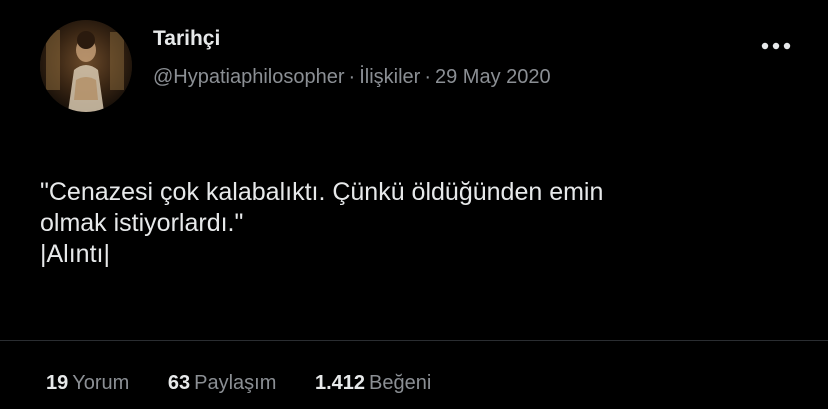  Describe the element at coordinates (340, 383) in the screenshot. I see `likes-count: 1.412` at that location.